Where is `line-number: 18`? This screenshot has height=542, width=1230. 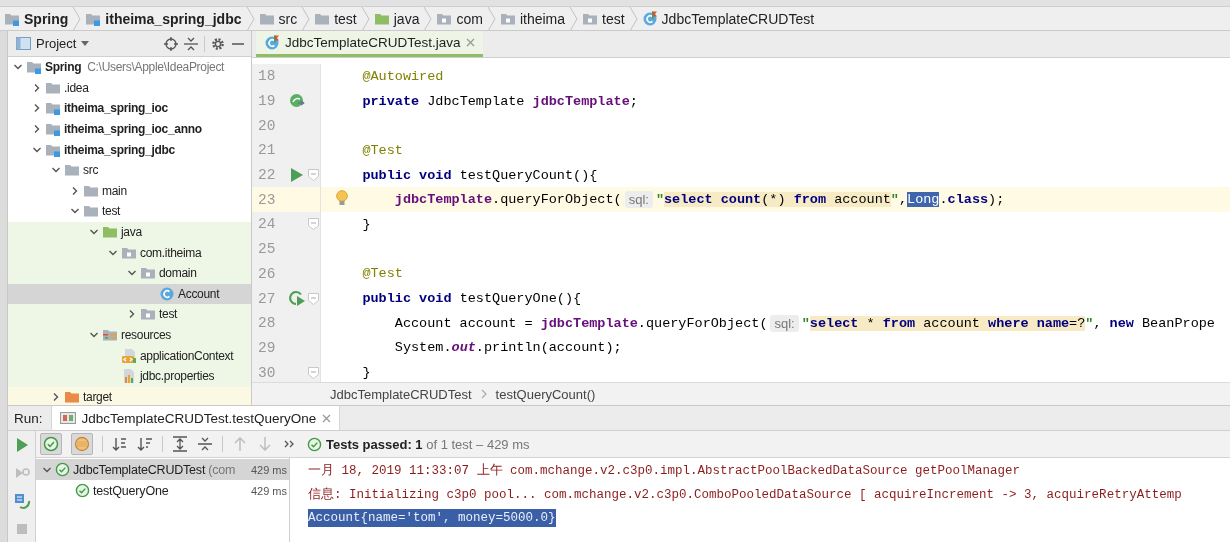 line-number: 18 is located at coordinates (267, 76).